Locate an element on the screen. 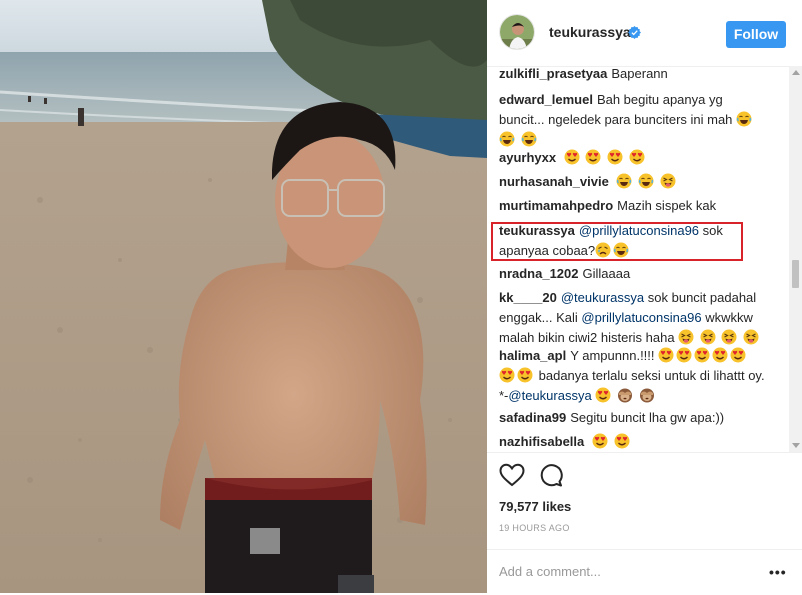 The width and height of the screenshot is (802, 595). profile-photo-icon is located at coordinates (517, 32).